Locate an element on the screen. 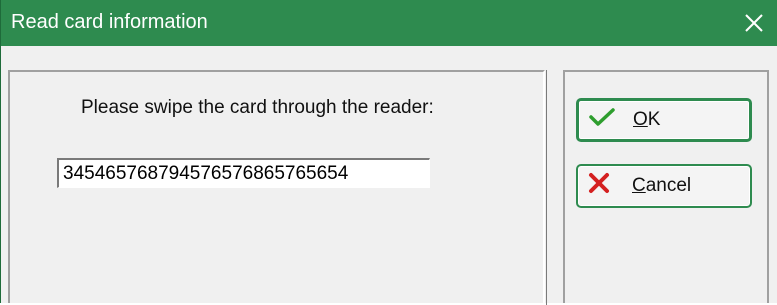  close-icon is located at coordinates (754, 23).